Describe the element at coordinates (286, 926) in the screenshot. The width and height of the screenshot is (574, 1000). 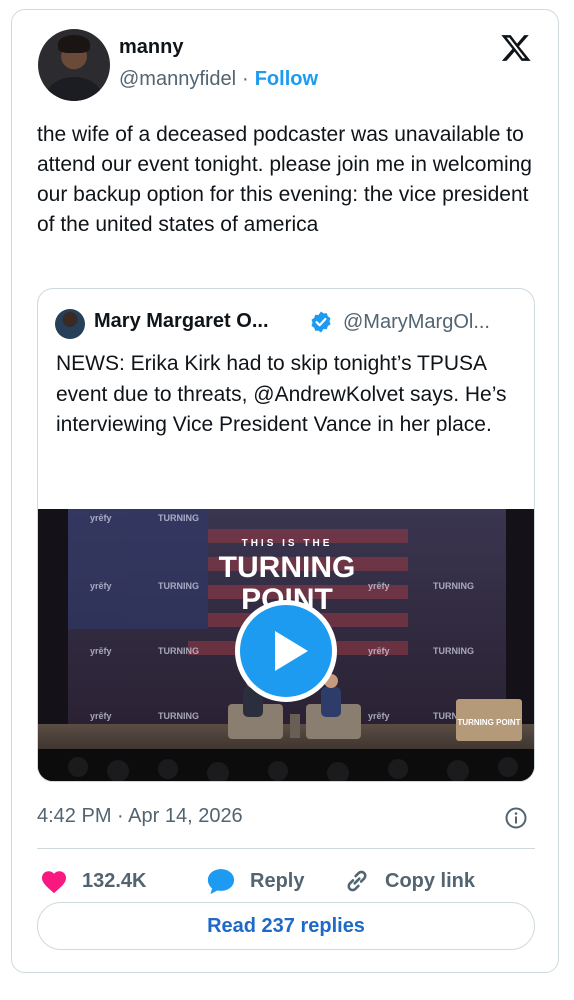
I see `read-replies-button: Read 237 replies` at that location.